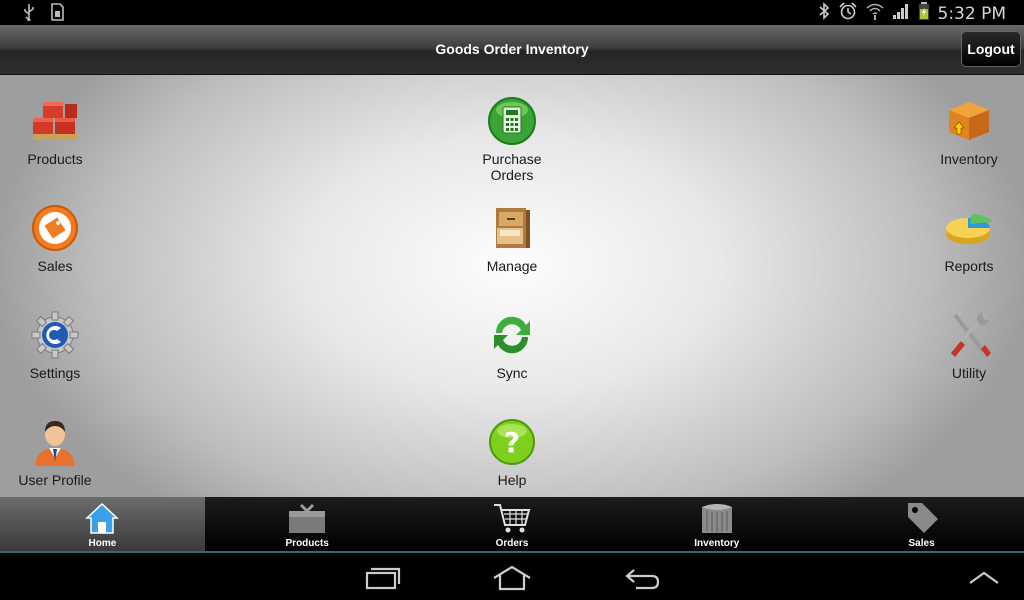 The height and width of the screenshot is (600, 1024). Describe the element at coordinates (29, 14) in the screenshot. I see `usb-icon` at that location.